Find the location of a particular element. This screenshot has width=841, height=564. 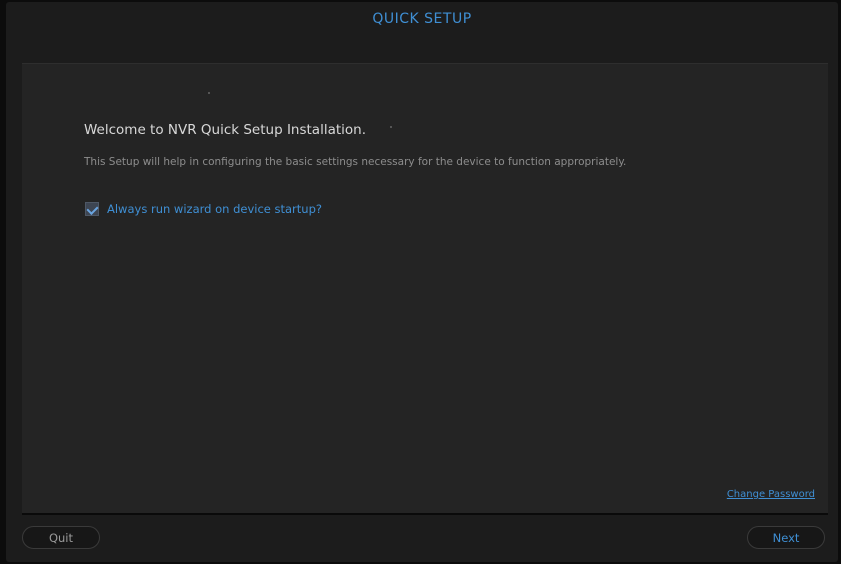

wizard-startup-label: Always run wizard on device startup? is located at coordinates (214, 209).